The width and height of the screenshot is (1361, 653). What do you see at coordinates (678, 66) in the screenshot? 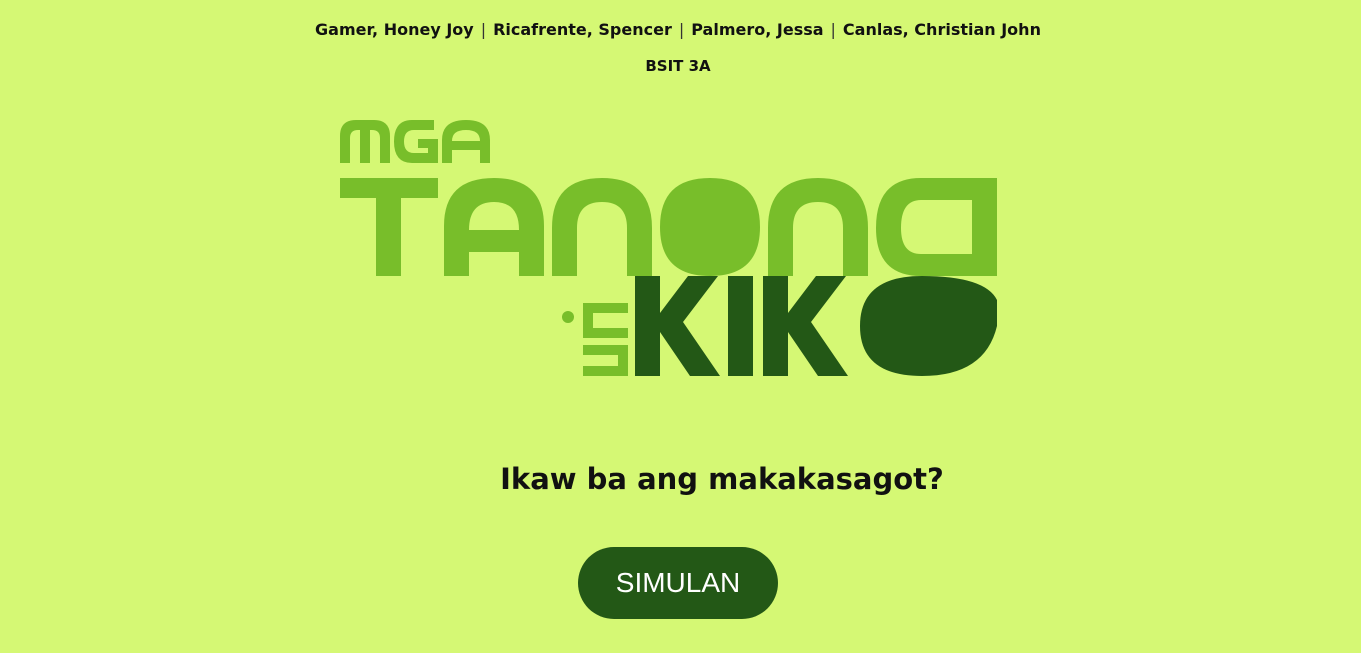
I see `class-section: BSIT 3A` at bounding box center [678, 66].